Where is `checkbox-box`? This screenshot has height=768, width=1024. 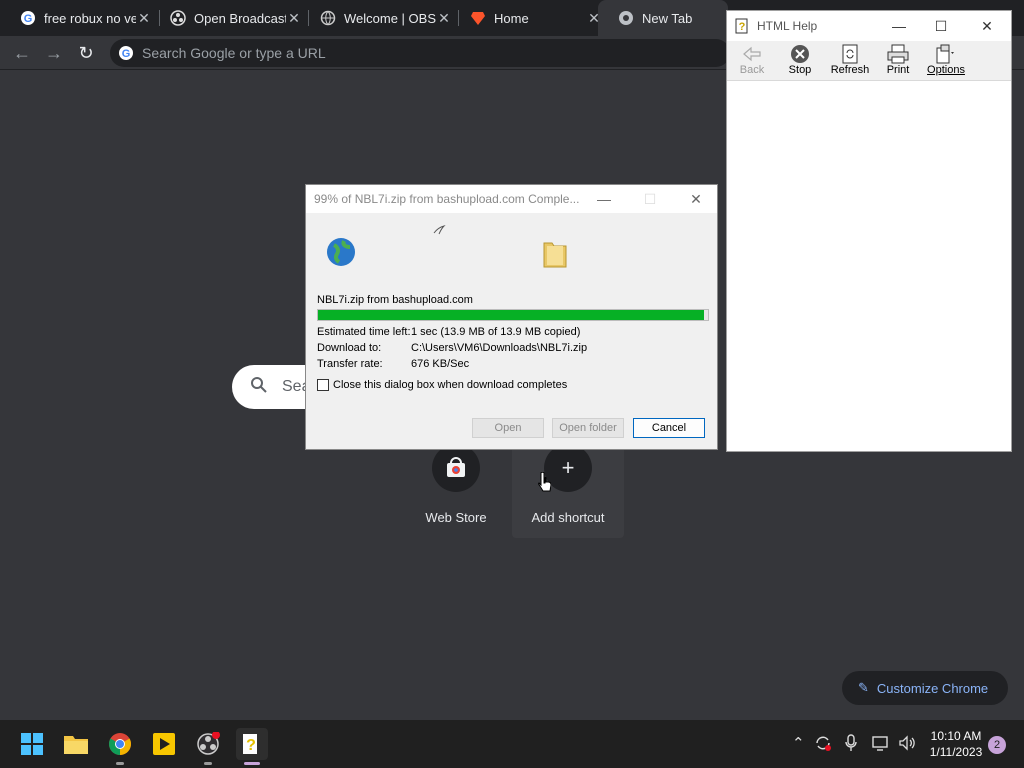 checkbox-box is located at coordinates (323, 385).